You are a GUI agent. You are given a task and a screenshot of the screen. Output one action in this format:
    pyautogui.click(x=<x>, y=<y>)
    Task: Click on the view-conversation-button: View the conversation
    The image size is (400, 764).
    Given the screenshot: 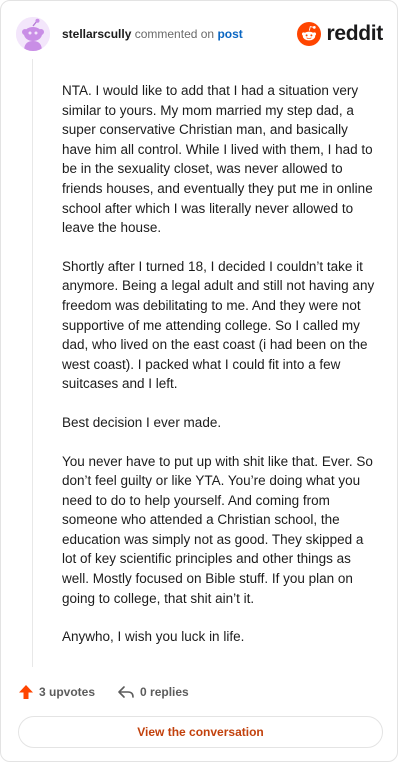 What is the action you would take?
    pyautogui.click(x=200, y=732)
    